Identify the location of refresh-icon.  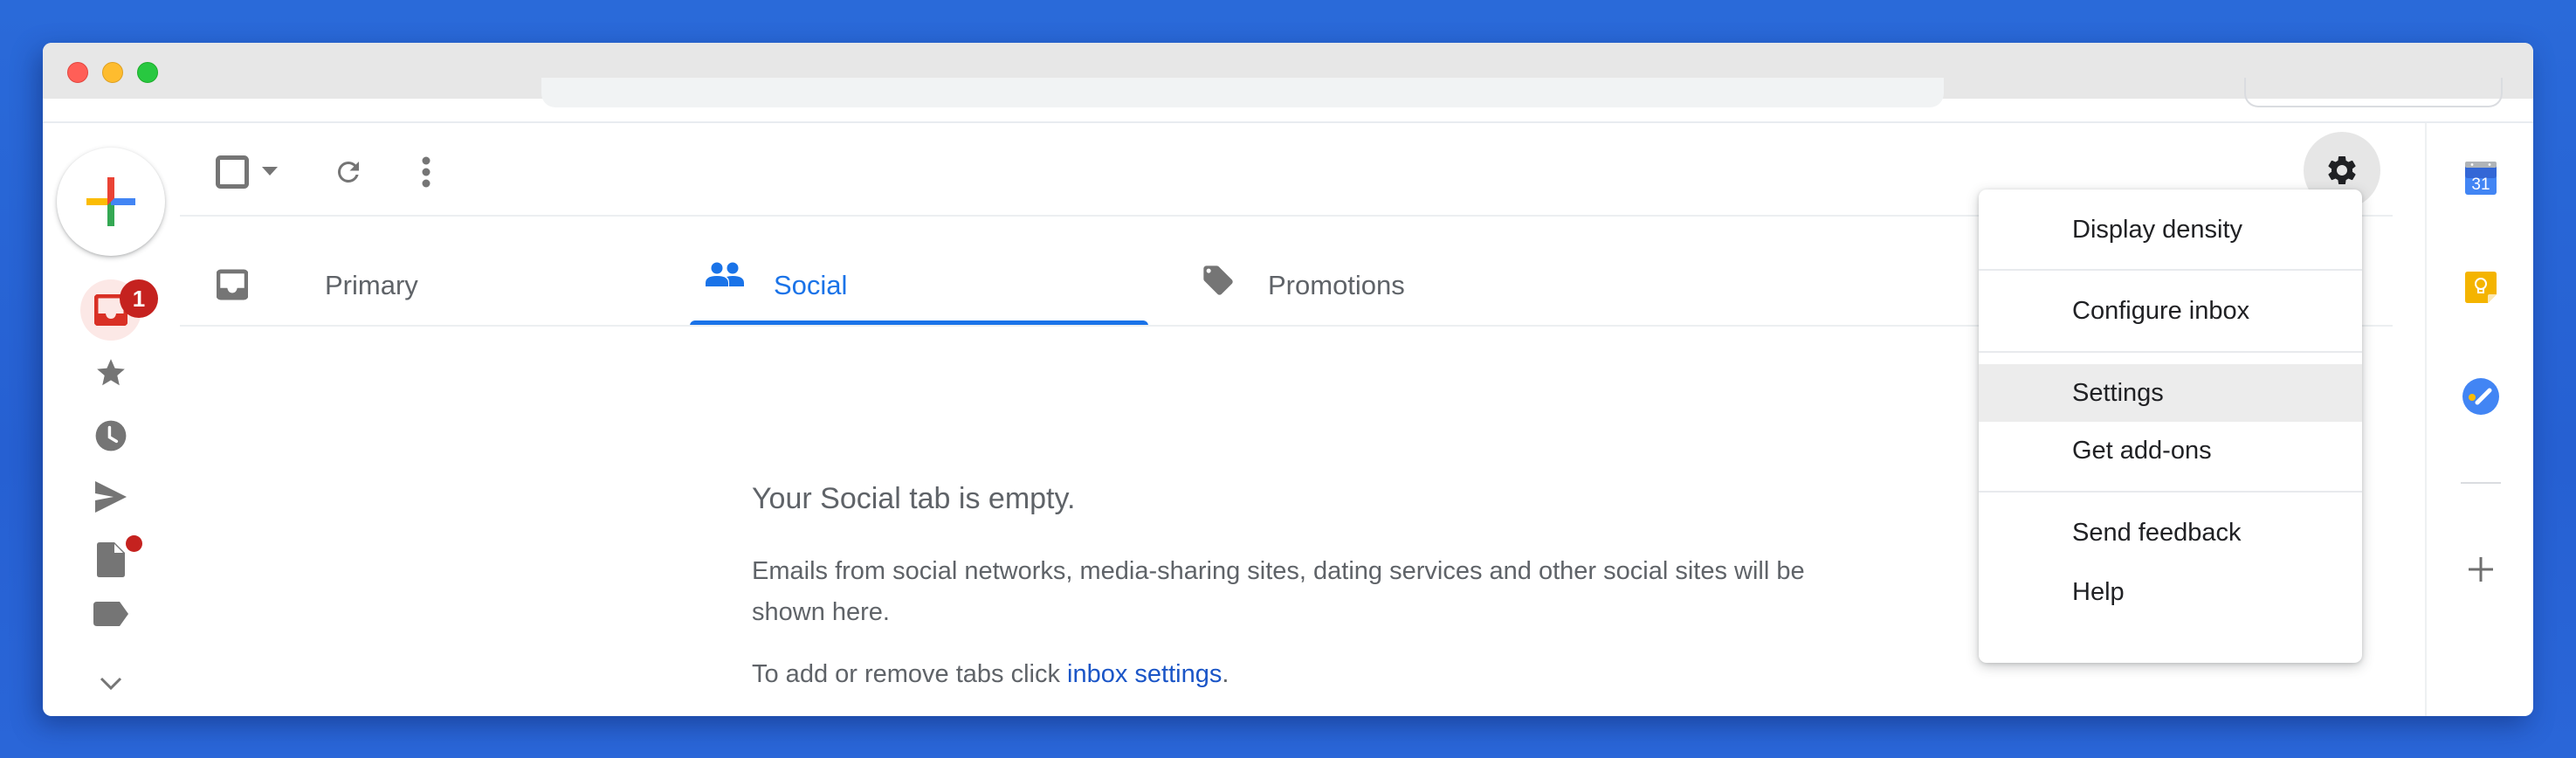
(348, 172).